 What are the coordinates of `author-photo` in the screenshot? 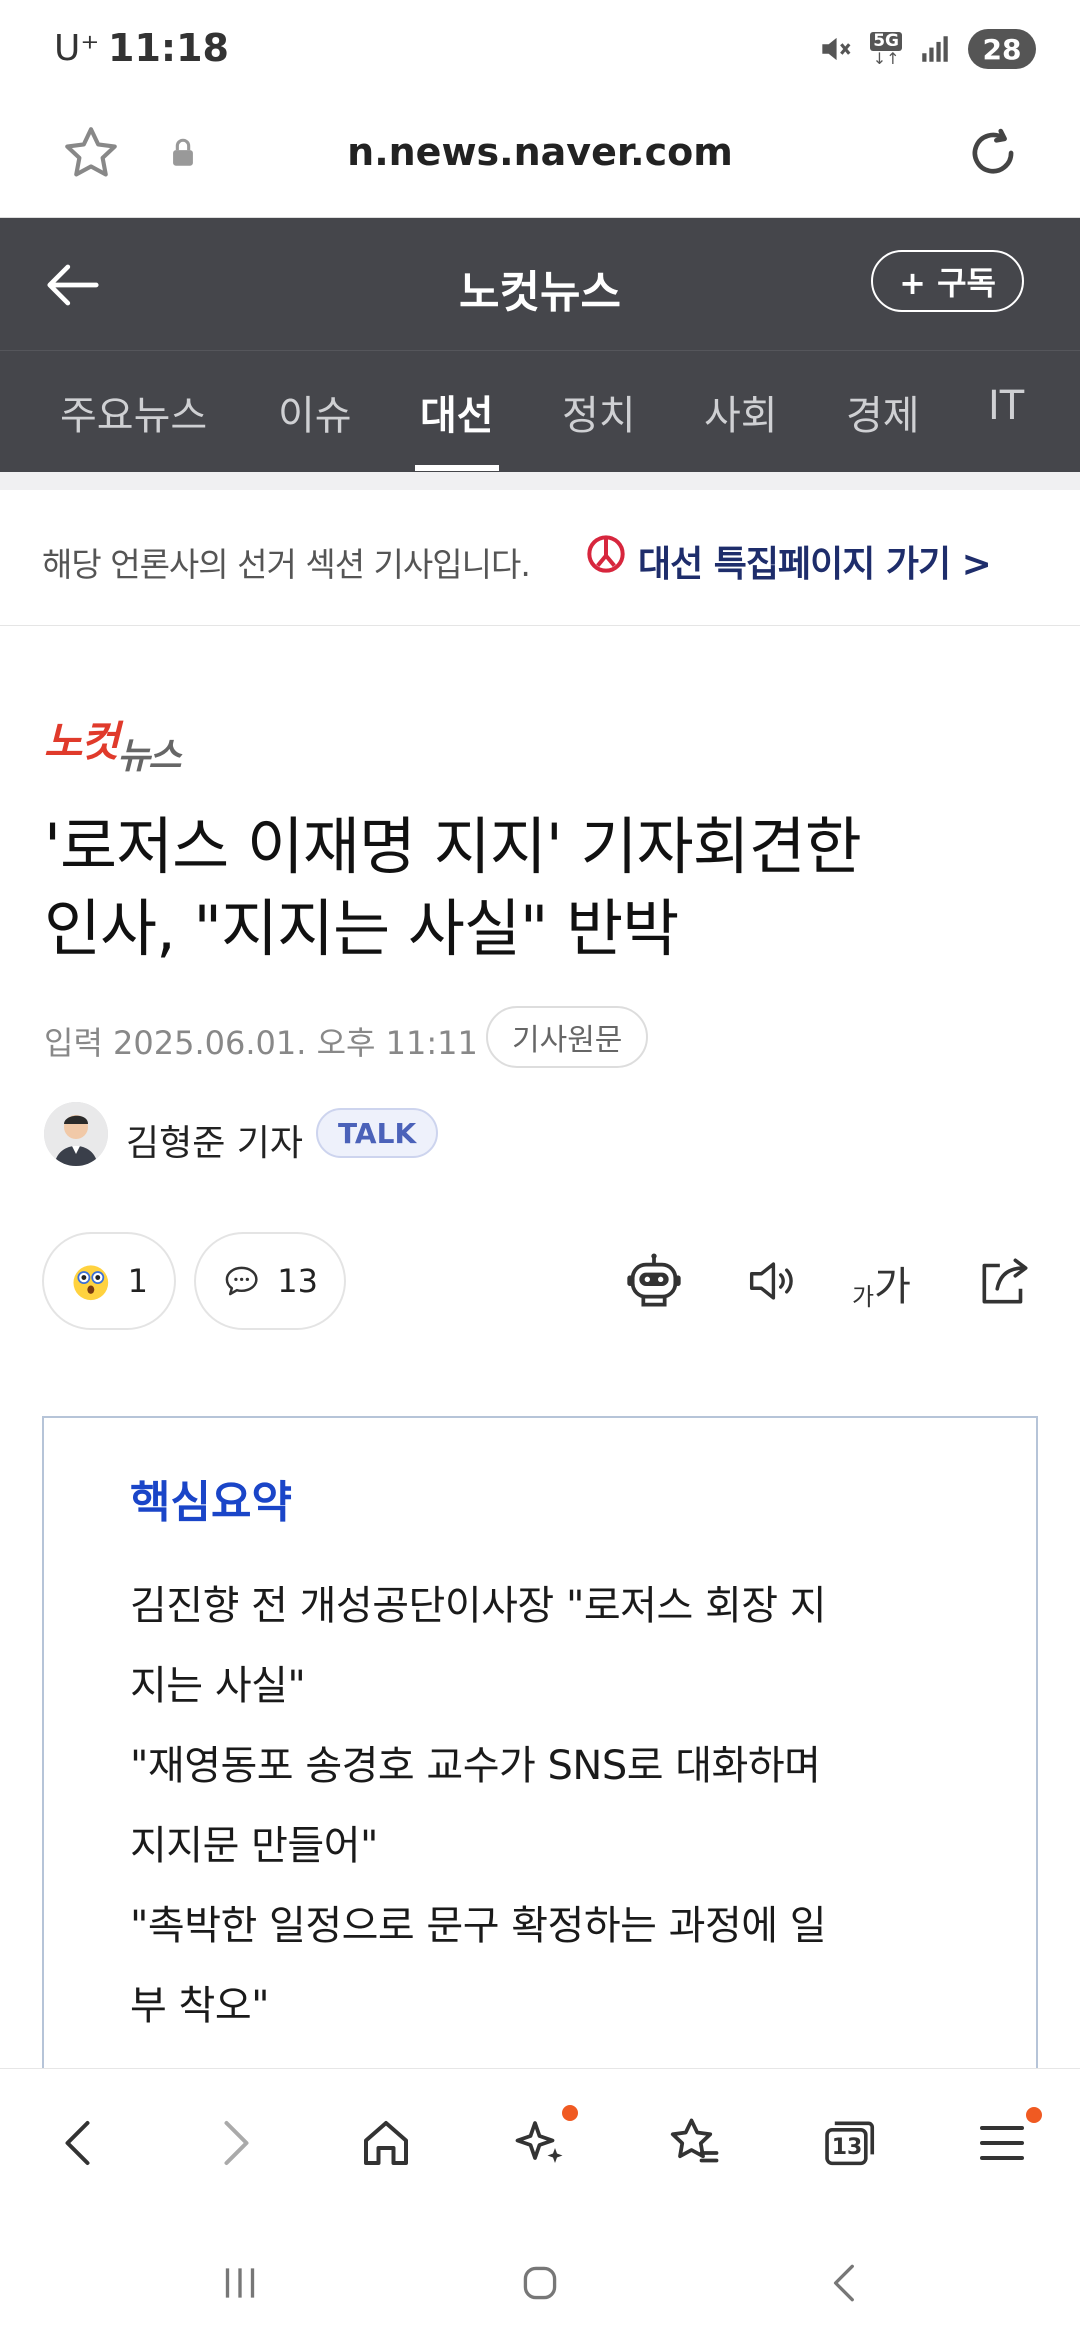 It's located at (76, 1134).